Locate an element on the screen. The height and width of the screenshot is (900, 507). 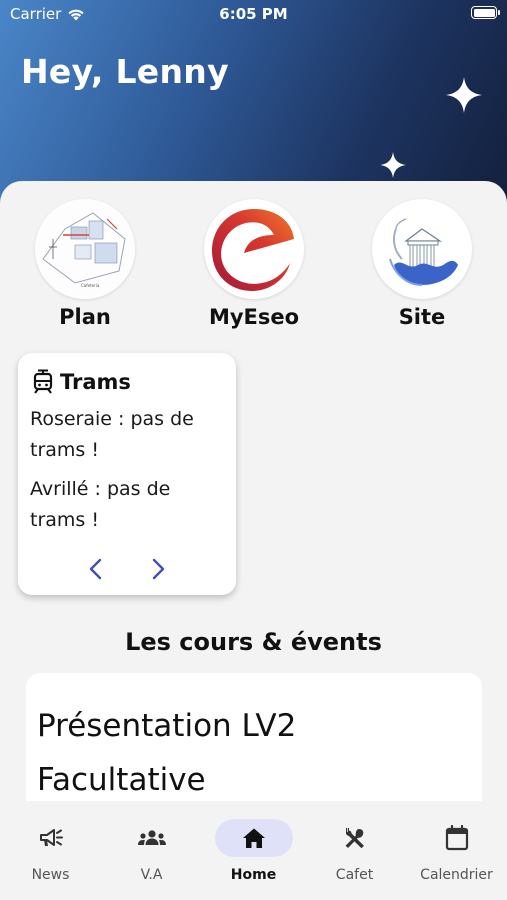
shortcut-label: Plan is located at coordinates (85, 317).